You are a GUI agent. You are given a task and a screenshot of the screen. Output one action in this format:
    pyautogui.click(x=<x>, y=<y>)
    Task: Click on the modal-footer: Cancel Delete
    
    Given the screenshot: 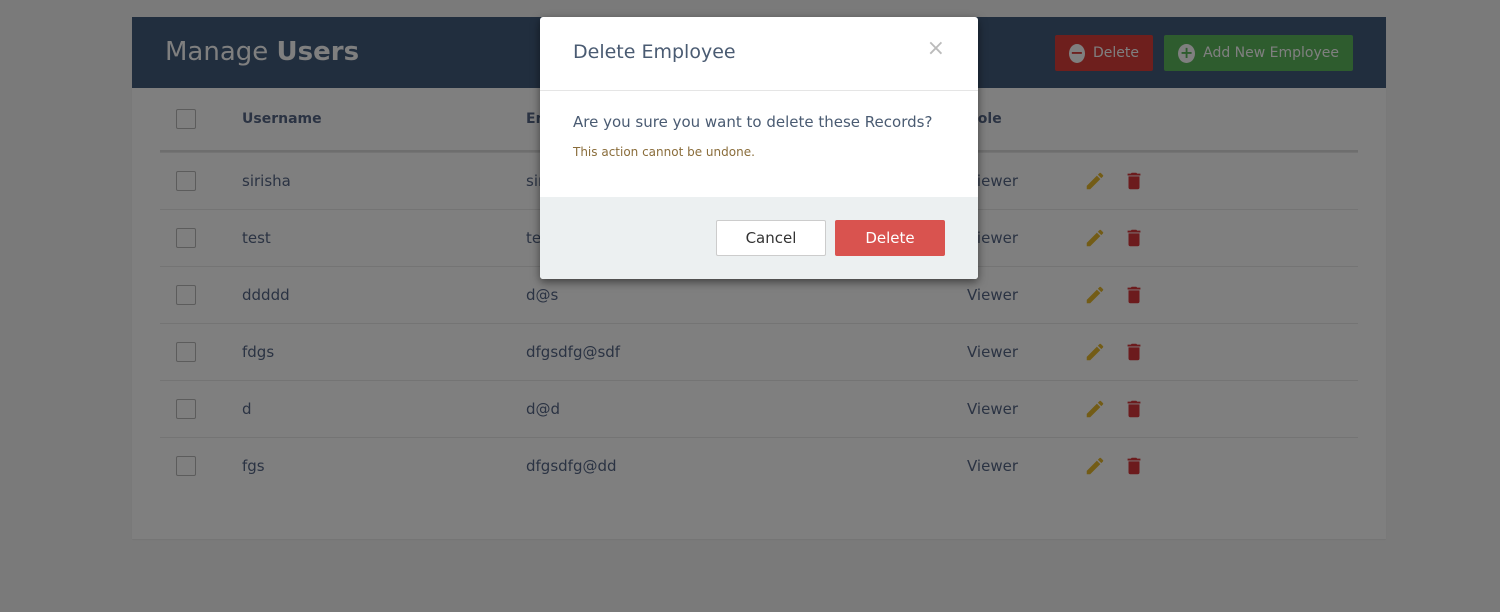 What is the action you would take?
    pyautogui.click(x=759, y=238)
    